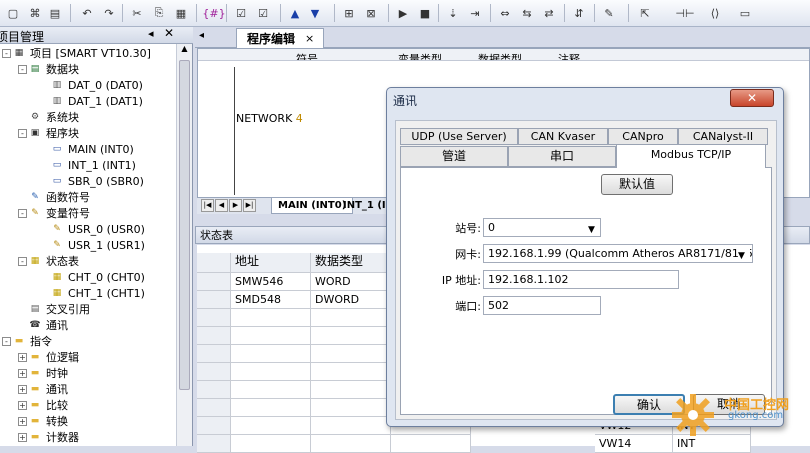  I want to click on tab-modbus-tcp: Modbus TCP/IP, so click(691, 156).